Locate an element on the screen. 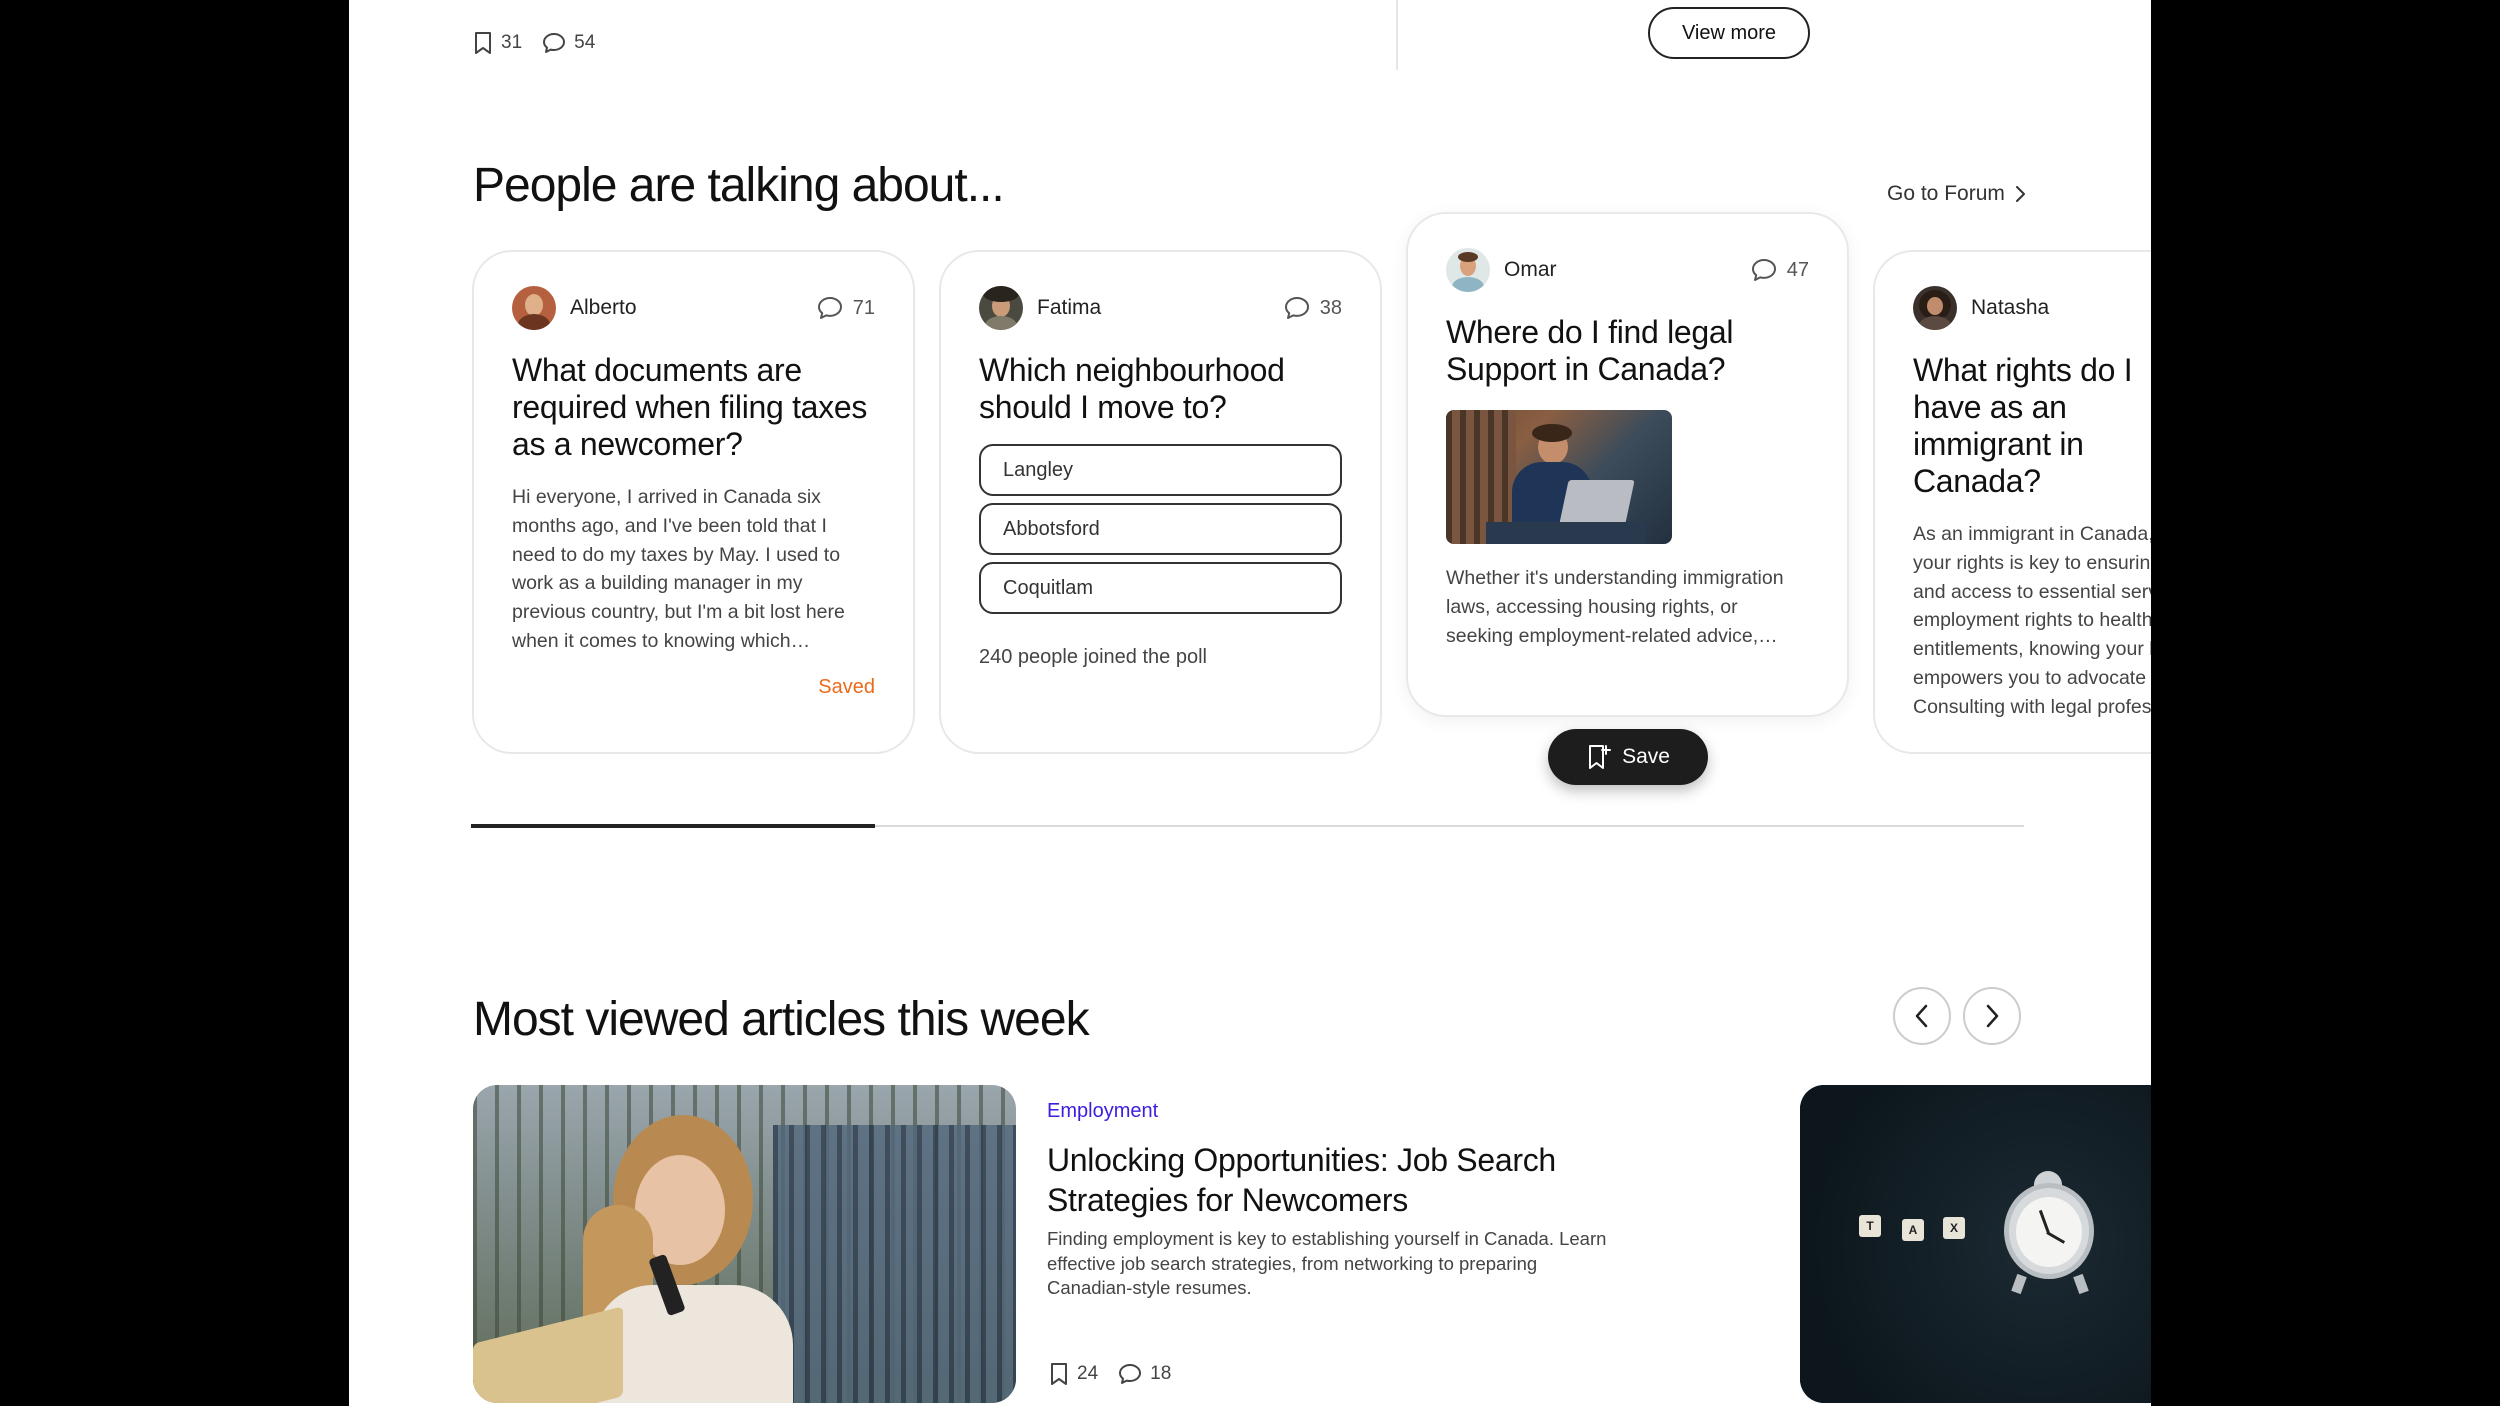 The height and width of the screenshot is (1406, 2500). previous-button is located at coordinates (1922, 1016).